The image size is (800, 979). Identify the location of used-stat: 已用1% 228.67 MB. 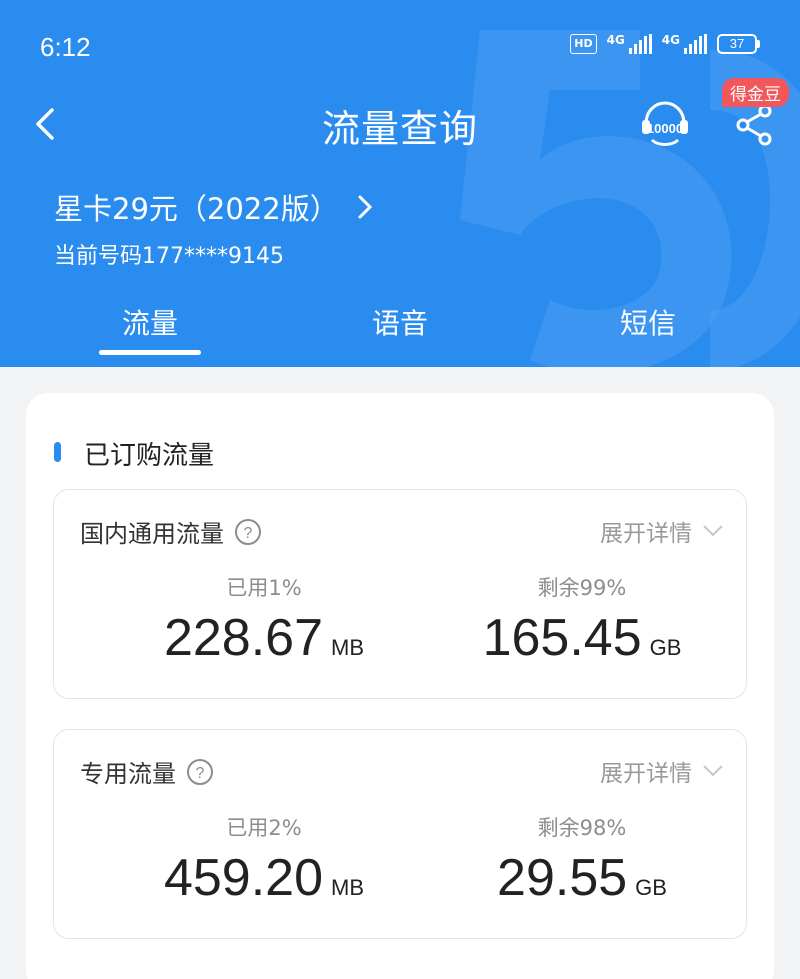
(264, 621).